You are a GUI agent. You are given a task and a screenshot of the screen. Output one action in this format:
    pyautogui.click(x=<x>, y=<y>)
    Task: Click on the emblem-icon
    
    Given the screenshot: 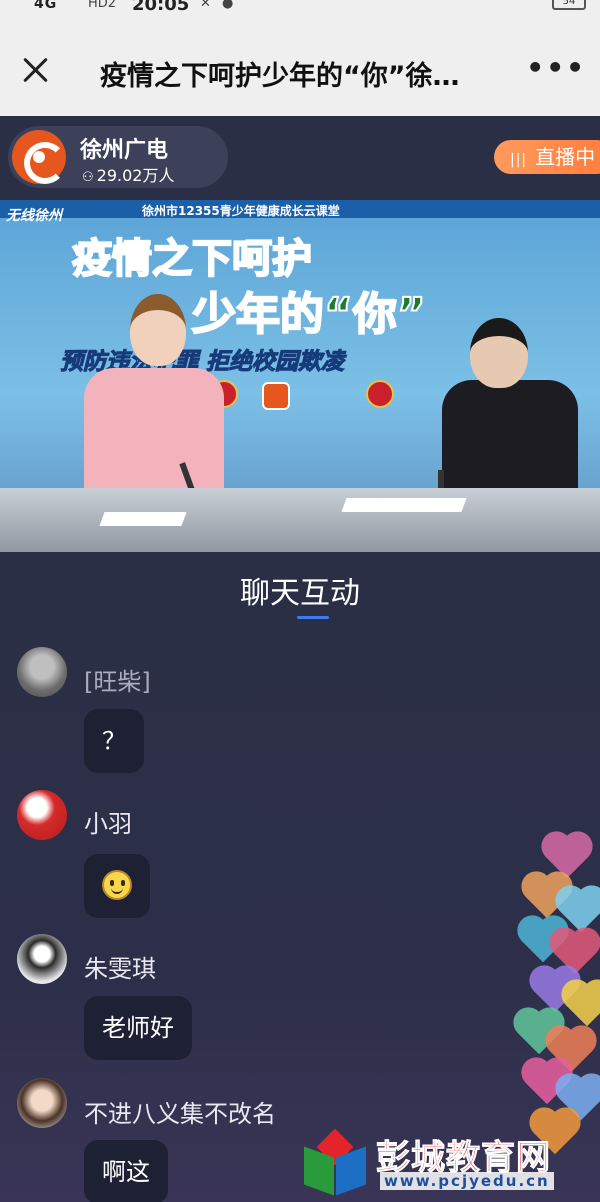 What is the action you would take?
    pyautogui.click(x=380, y=394)
    